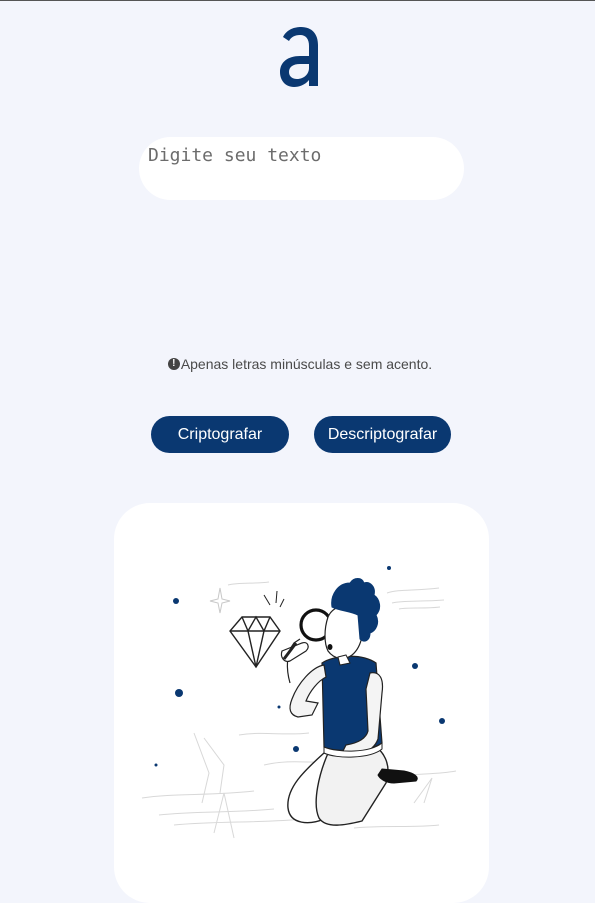  What do you see at coordinates (220, 600) in the screenshot?
I see `sparkle-icon` at bounding box center [220, 600].